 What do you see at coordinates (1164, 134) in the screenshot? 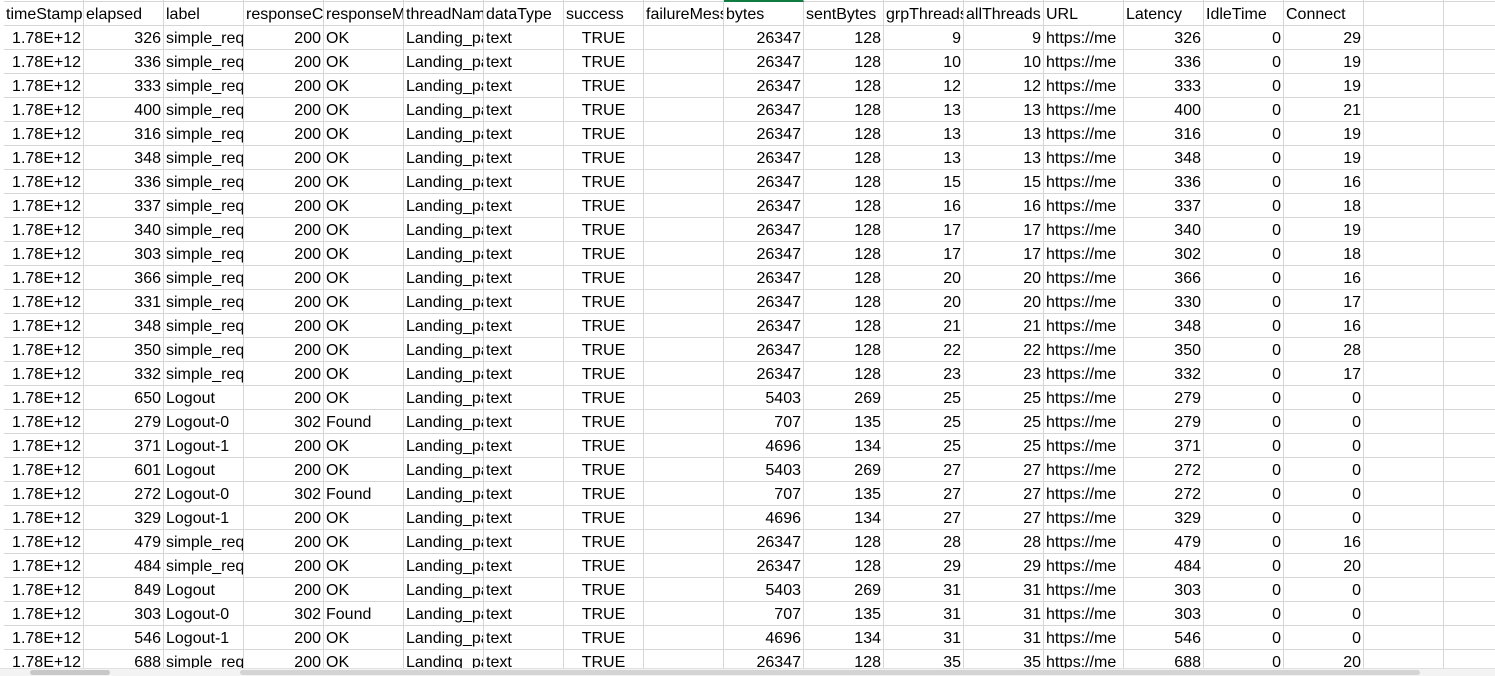
I see `cell: 316` at bounding box center [1164, 134].